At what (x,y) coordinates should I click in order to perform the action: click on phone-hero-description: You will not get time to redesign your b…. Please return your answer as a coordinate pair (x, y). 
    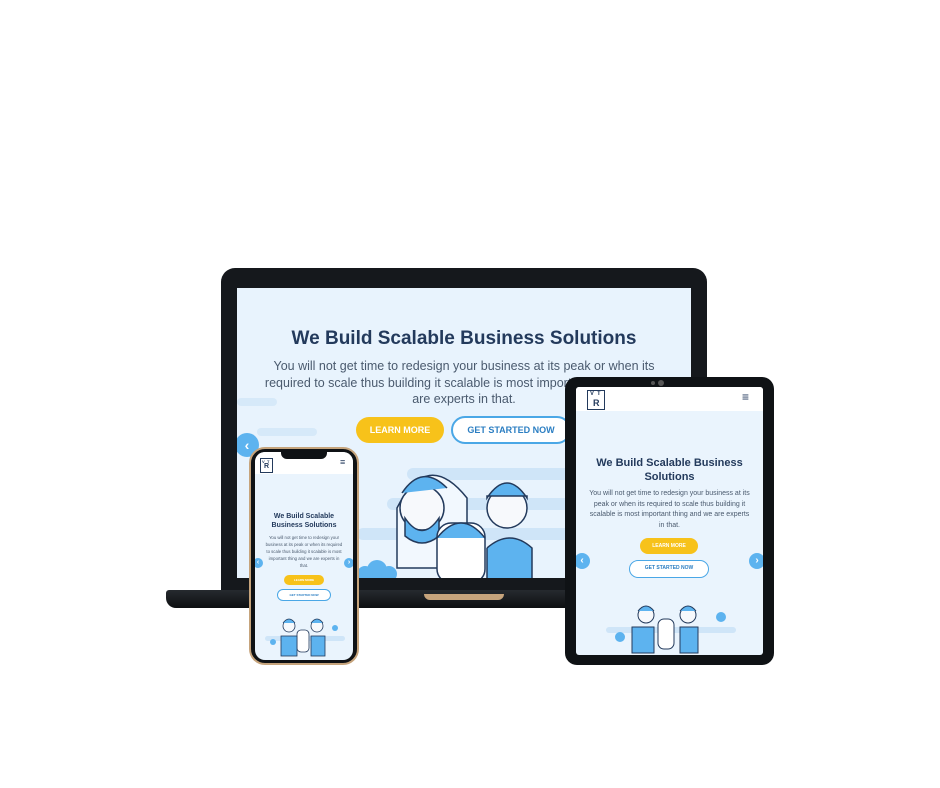
    Looking at the image, I should click on (304, 551).